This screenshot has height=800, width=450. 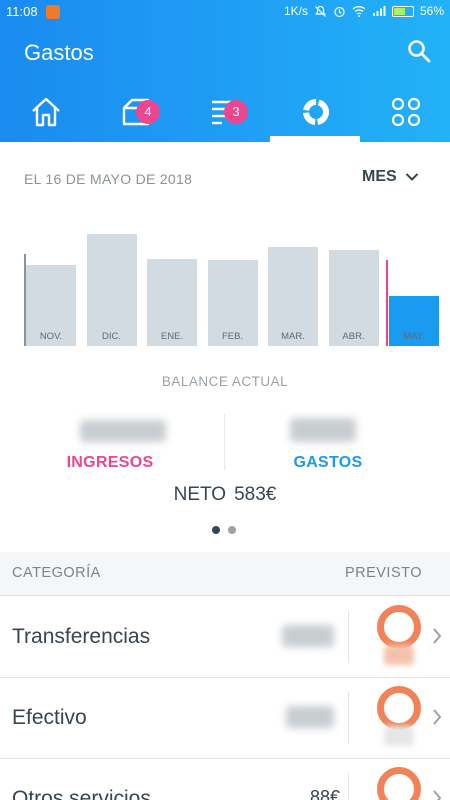 I want to click on search-button, so click(x=419, y=51).